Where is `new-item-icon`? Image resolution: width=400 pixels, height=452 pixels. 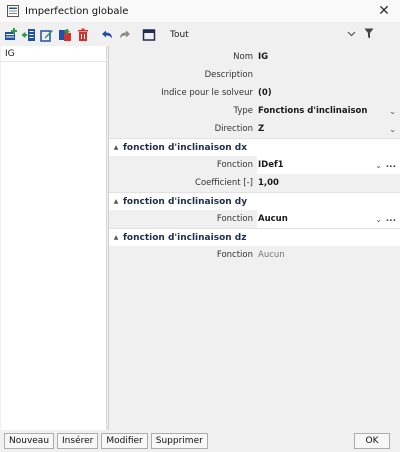
new-item-icon is located at coordinates (11, 35).